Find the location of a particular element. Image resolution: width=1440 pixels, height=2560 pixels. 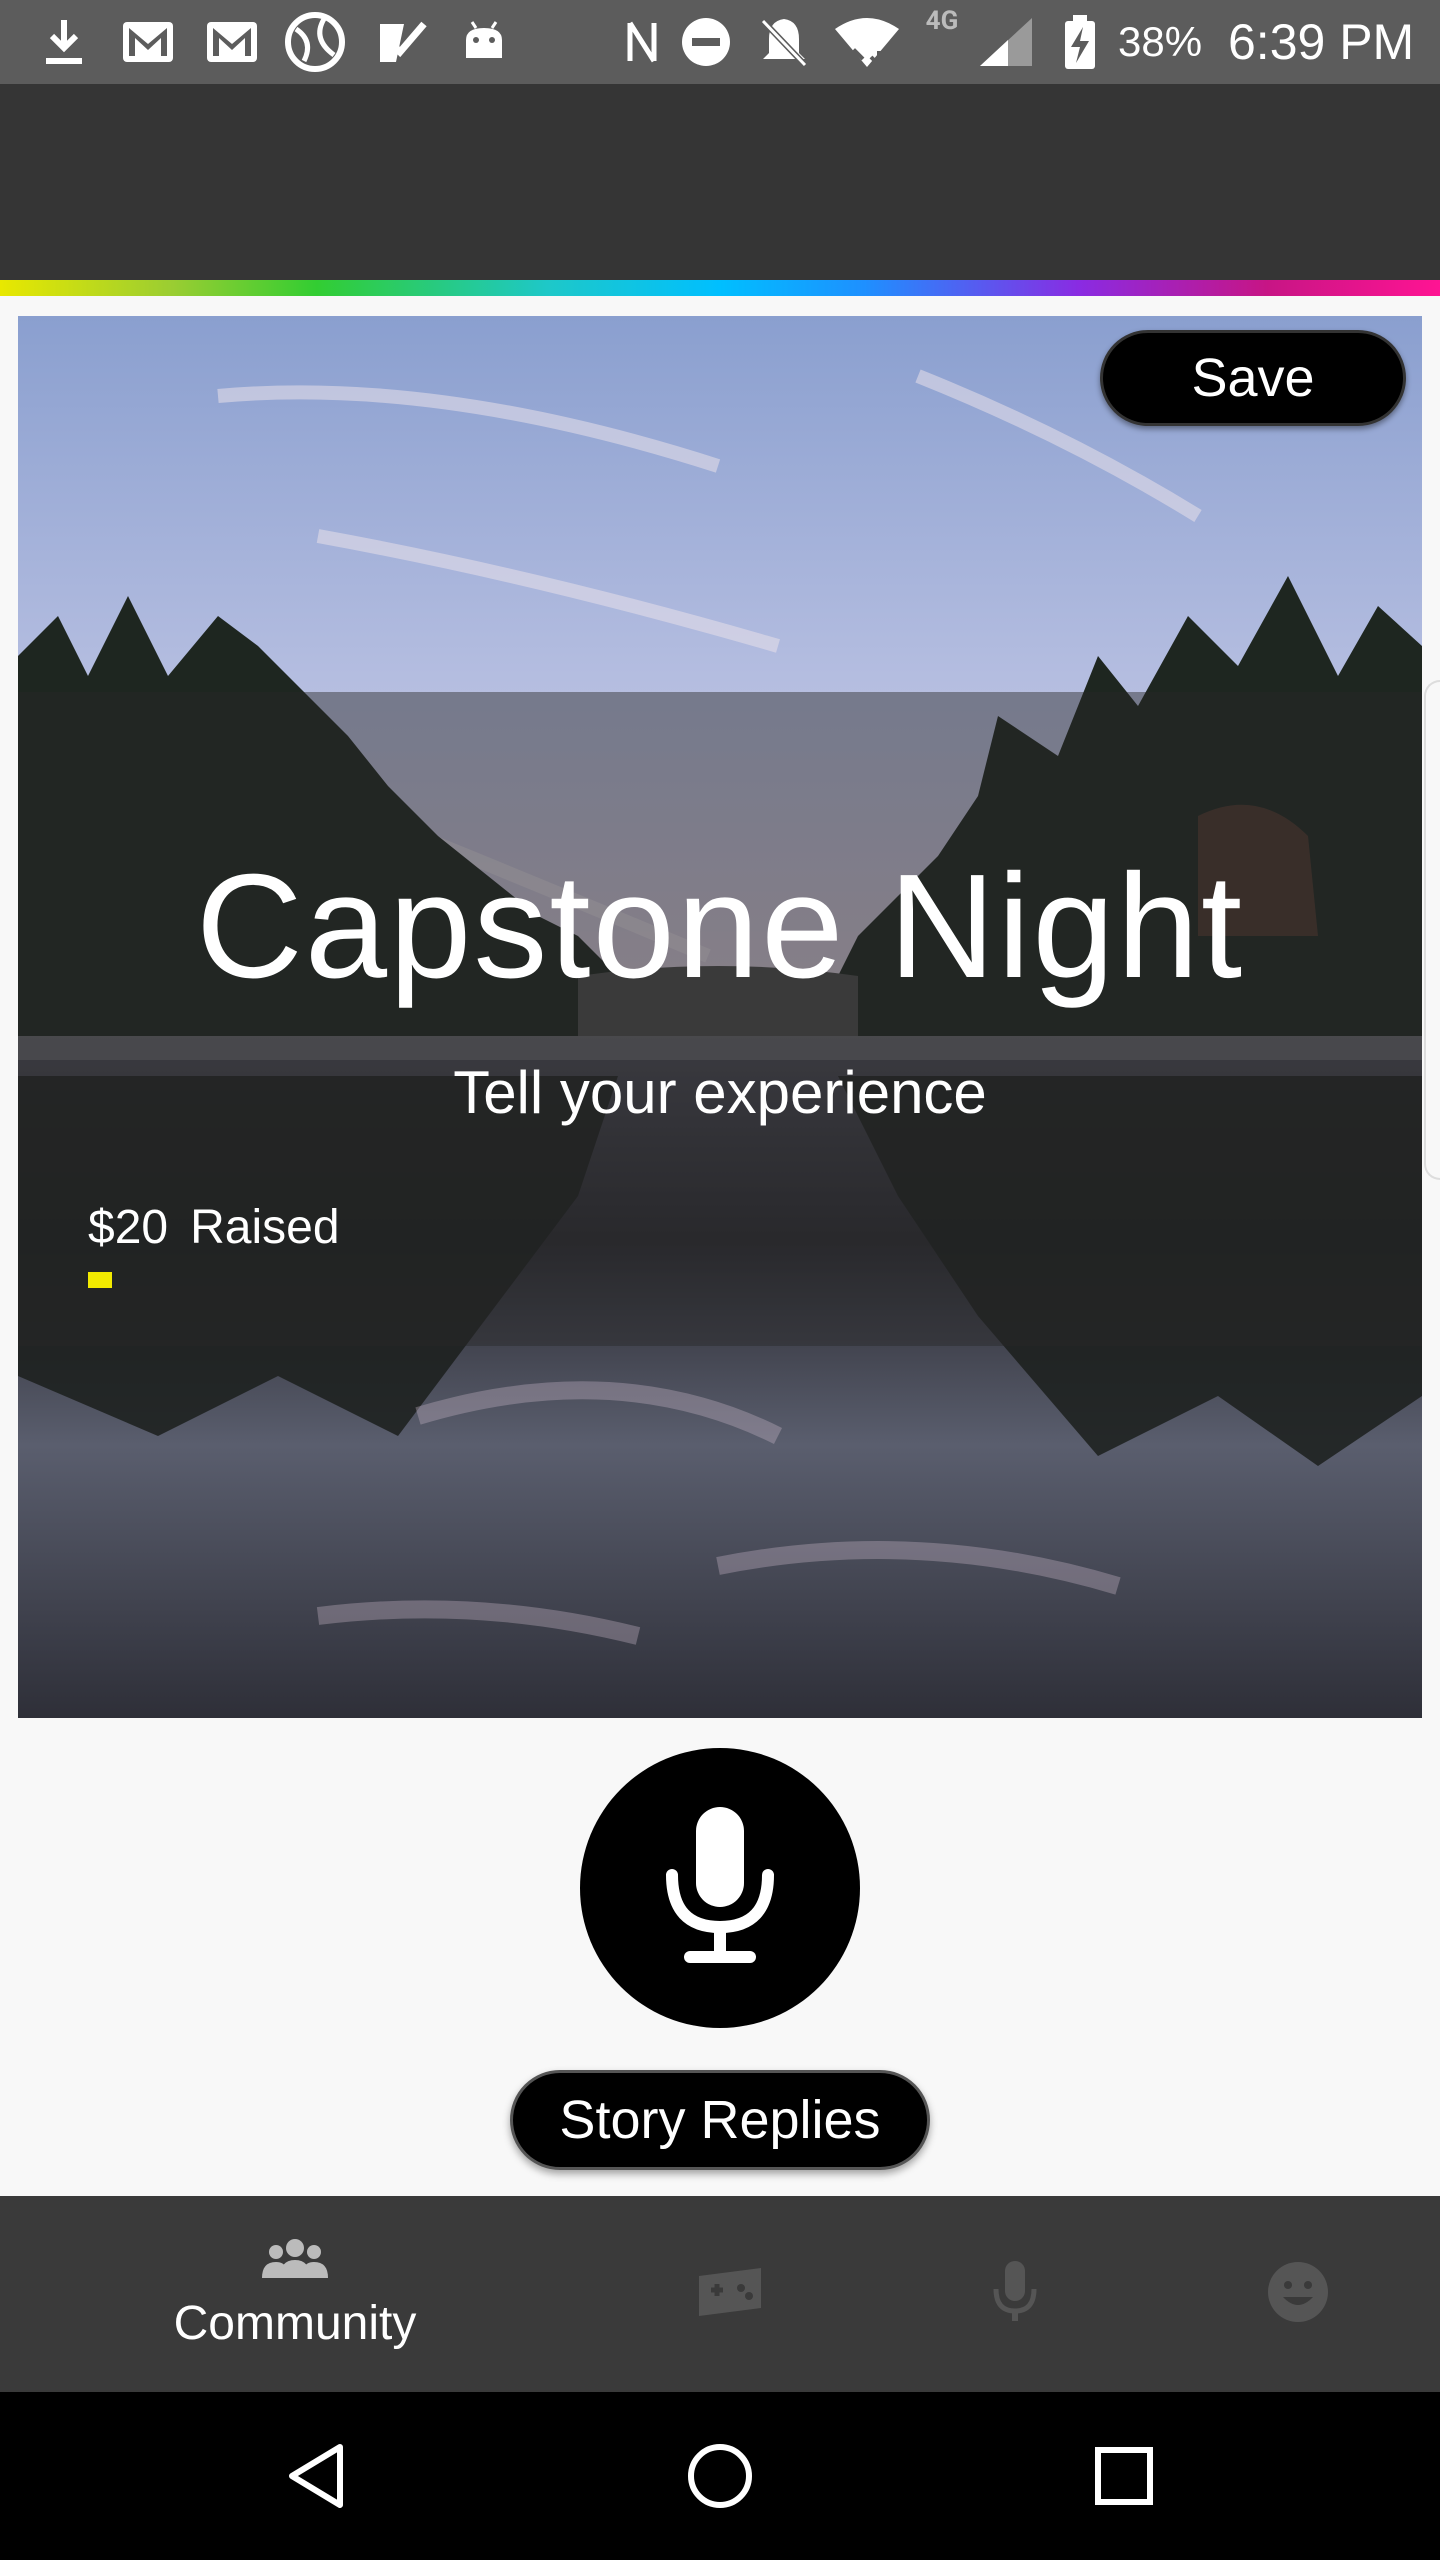

battery-percent: 38% is located at coordinates (1160, 41).